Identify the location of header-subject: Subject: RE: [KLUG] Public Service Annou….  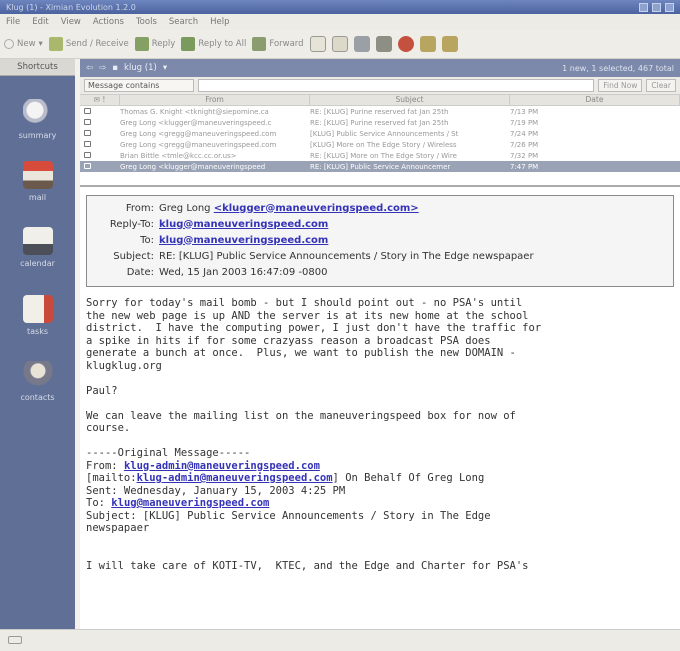
(380, 256).